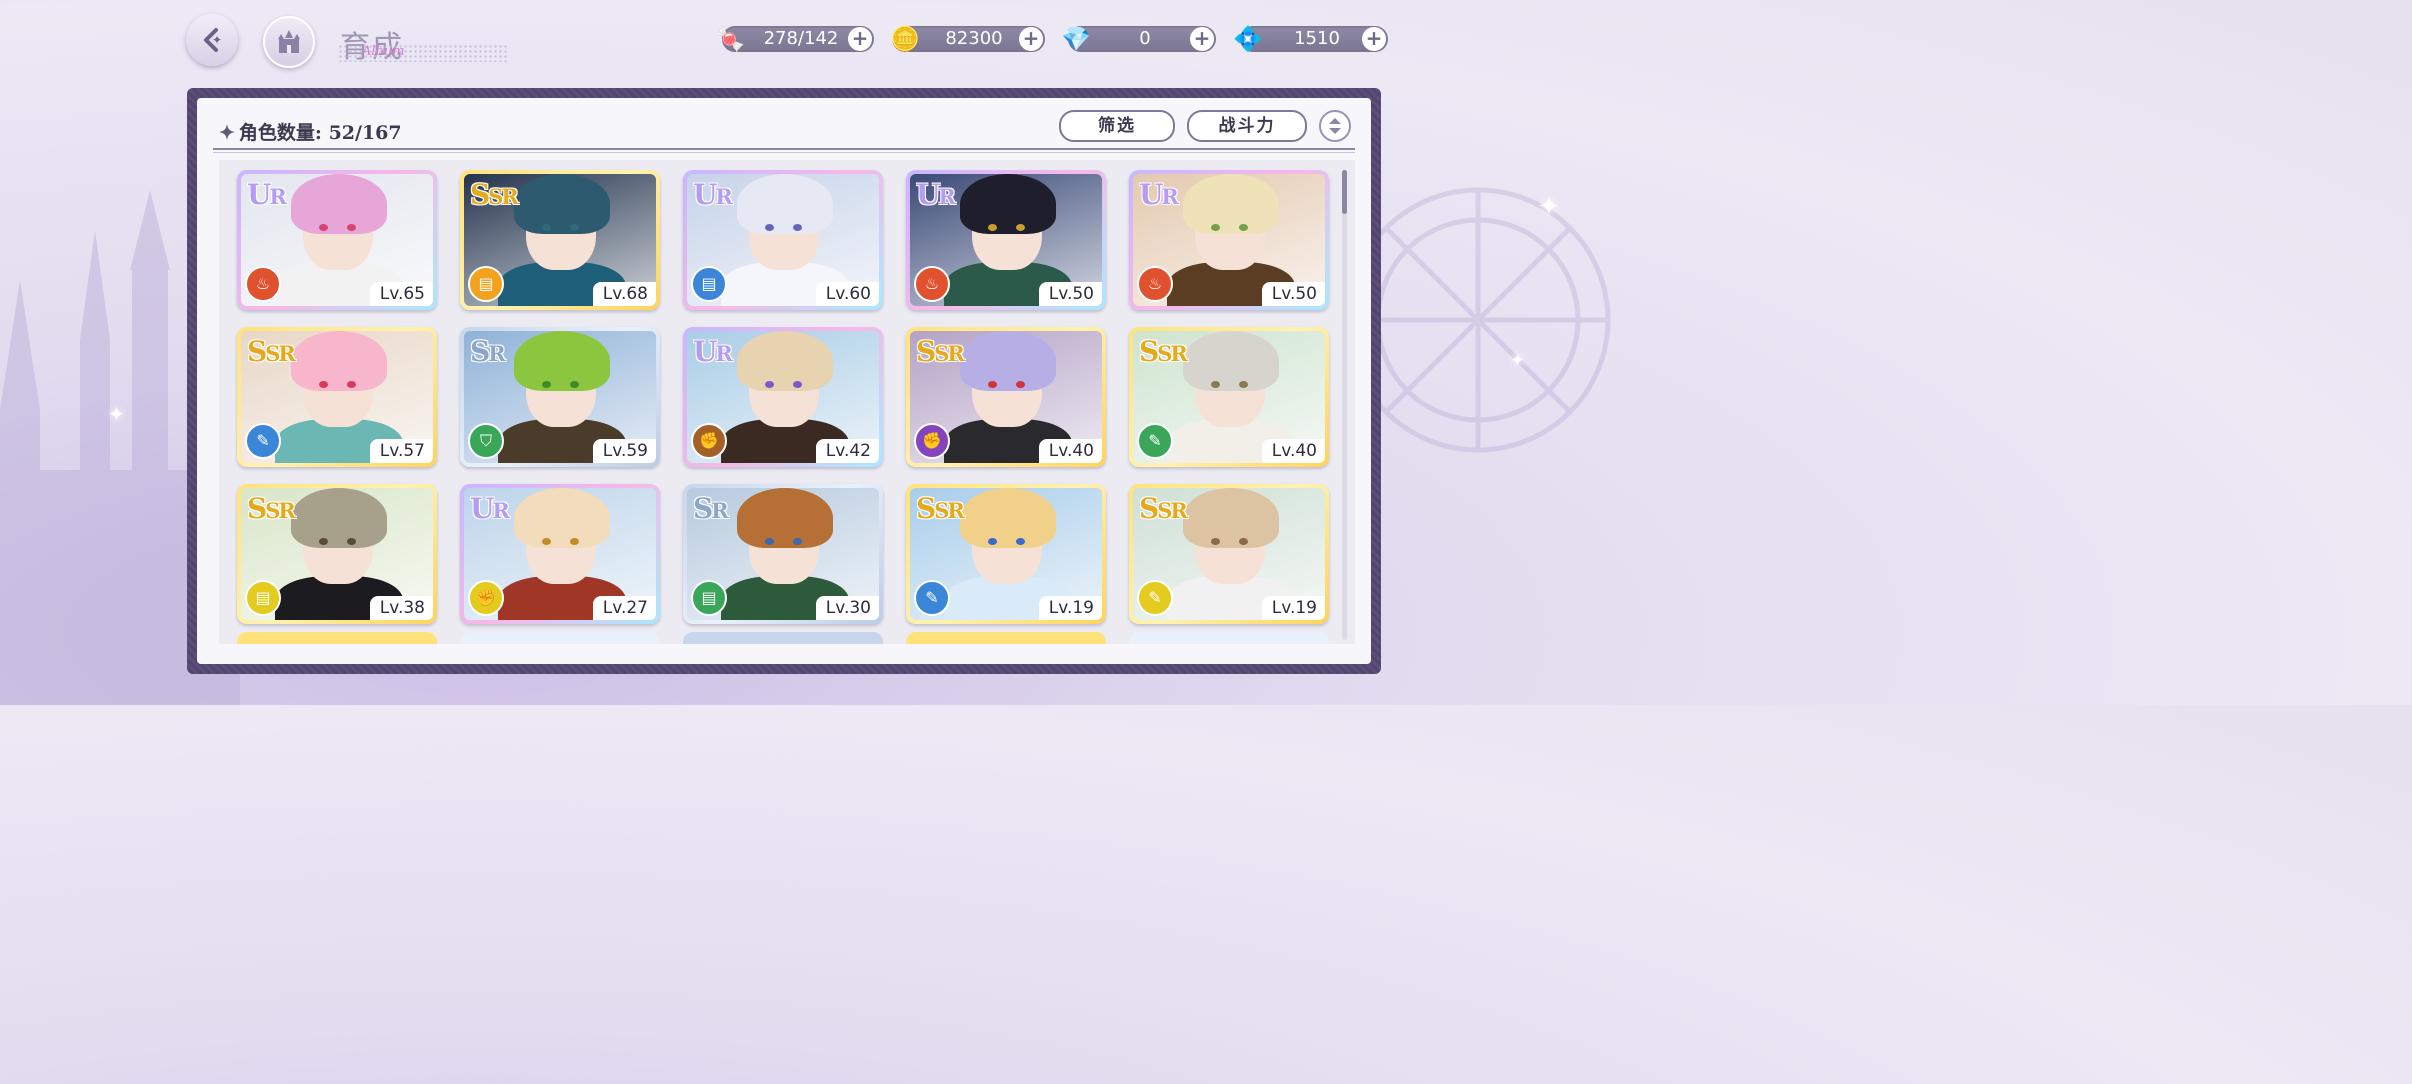 Image resolution: width=2412 pixels, height=1084 pixels. Describe the element at coordinates (1006, 397) in the screenshot. I see `character-card: SSR ✊ Lv.40` at that location.